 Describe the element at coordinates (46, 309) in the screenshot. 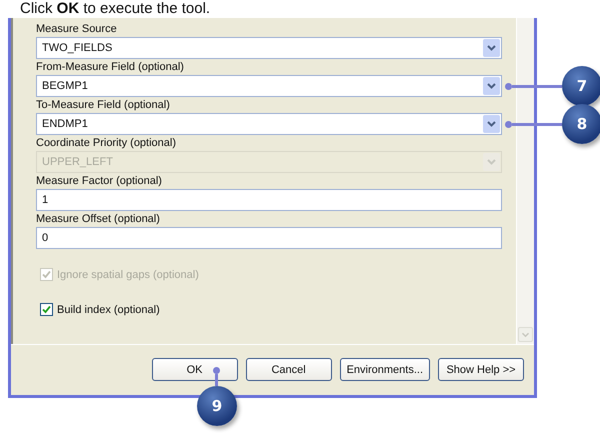

I see `checkbox` at that location.